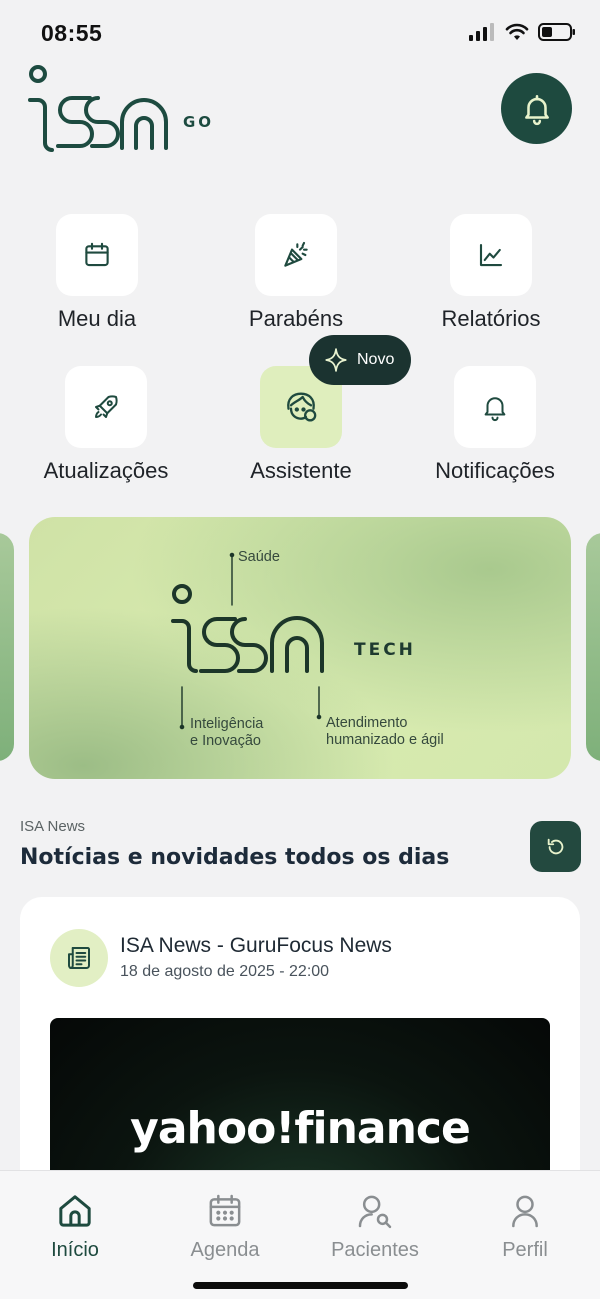 This screenshot has height=1299, width=600. I want to click on shortcut-label: Parabéns, so click(296, 318).